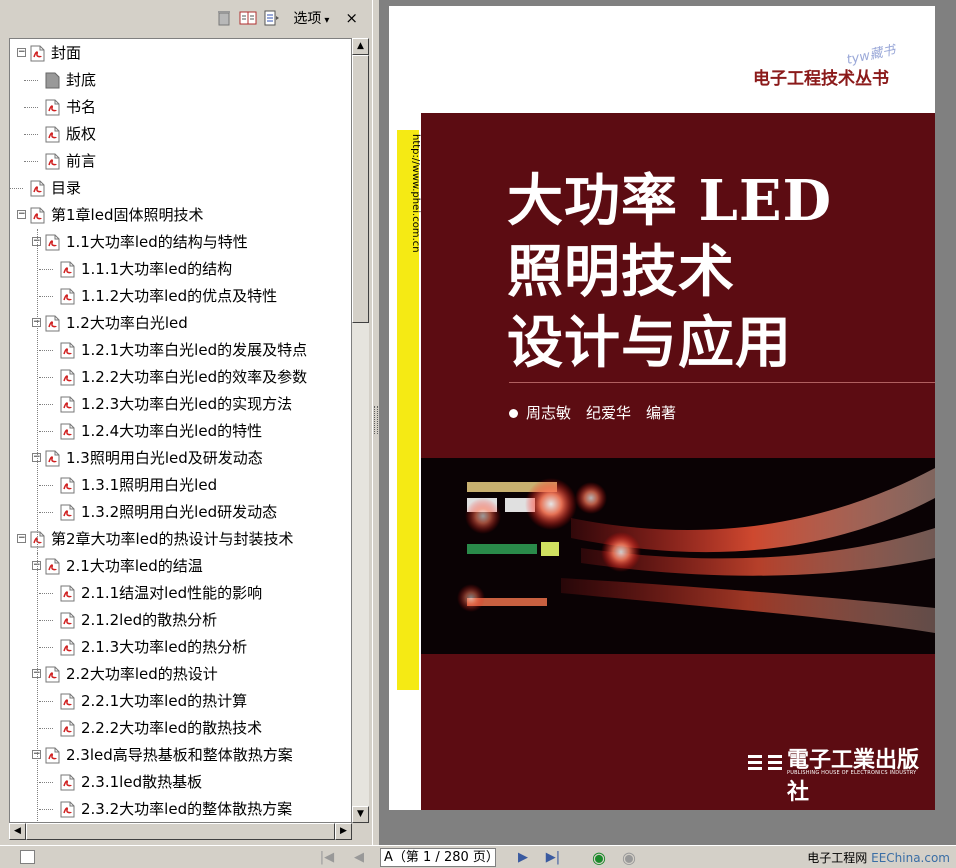  What do you see at coordinates (180, 53) in the screenshot?
I see `bookmark-item: − 封面` at bounding box center [180, 53].